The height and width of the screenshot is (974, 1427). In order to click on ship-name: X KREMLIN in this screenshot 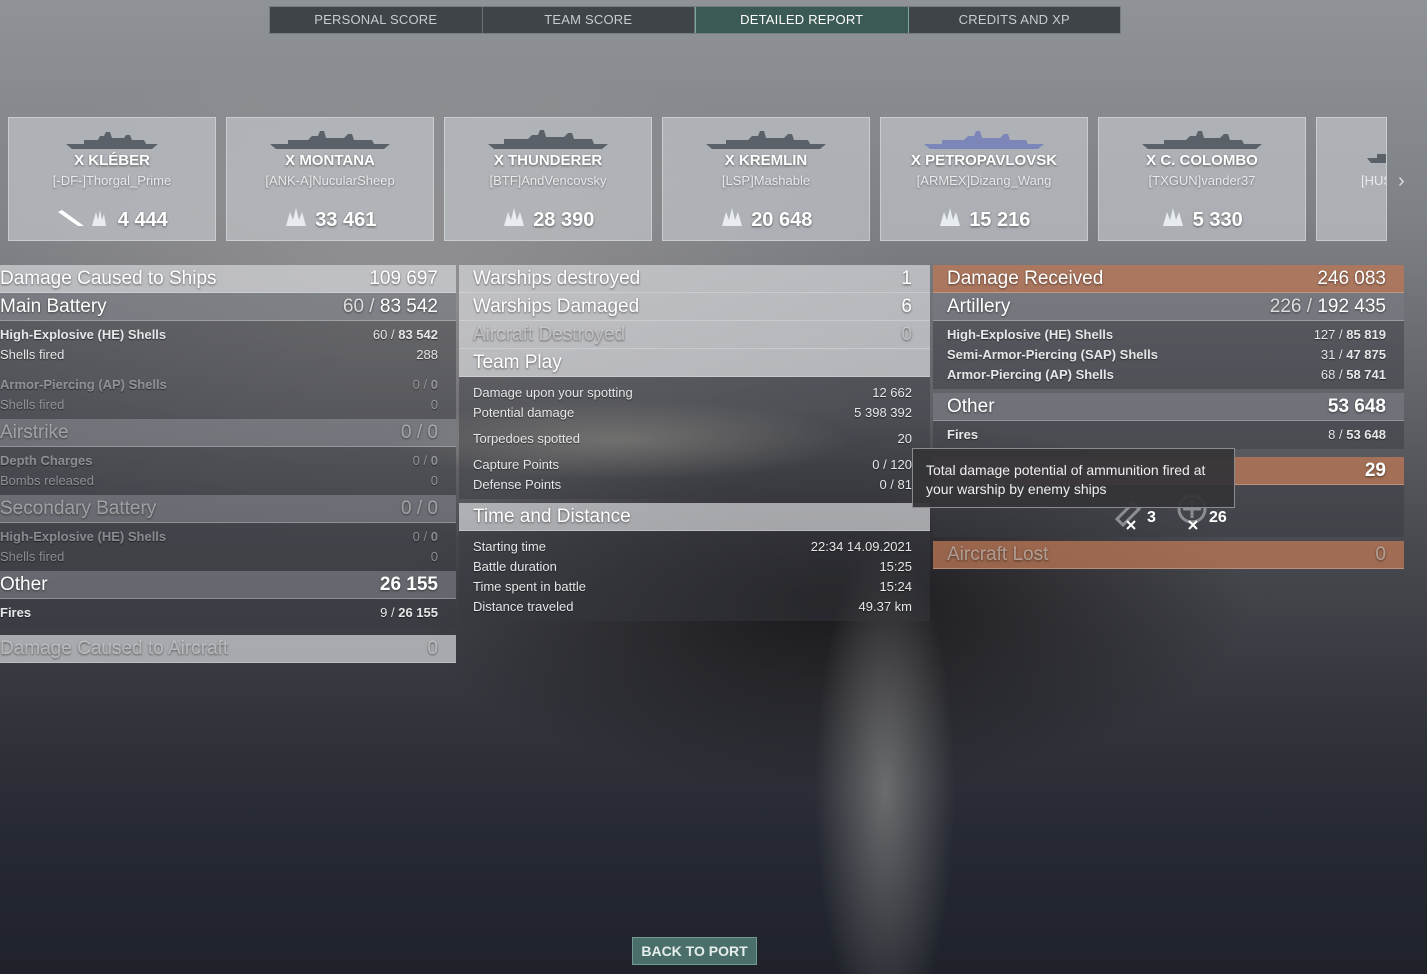, I will do `click(766, 160)`.